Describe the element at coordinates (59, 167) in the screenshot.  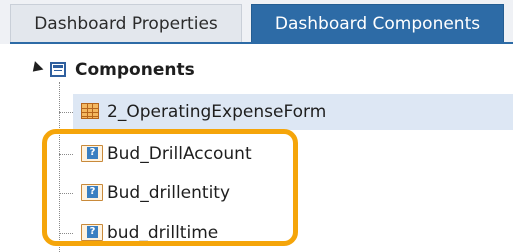
I see `tree-connector-line` at that location.